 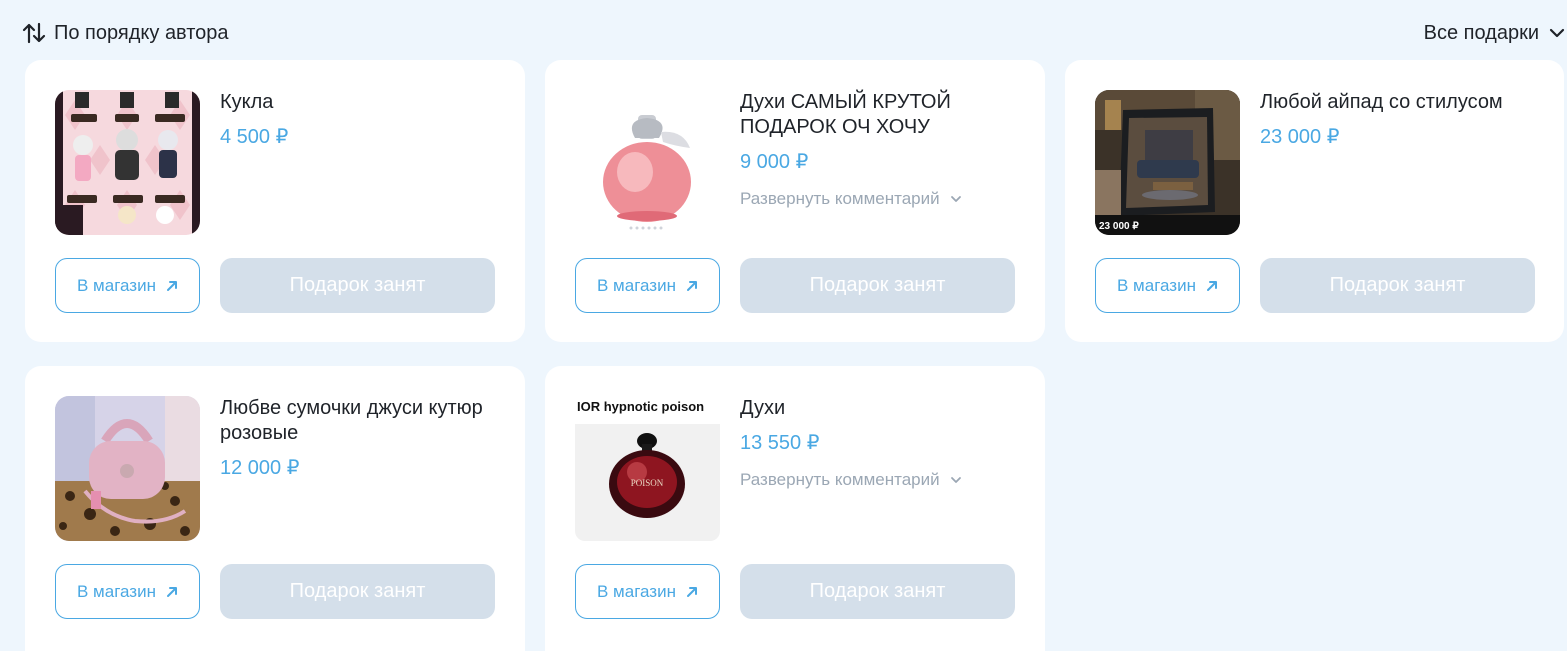 What do you see at coordinates (885, 443) in the screenshot?
I see `gift-info: Духи 13 550 ₽ Развернуть комментарий` at bounding box center [885, 443].